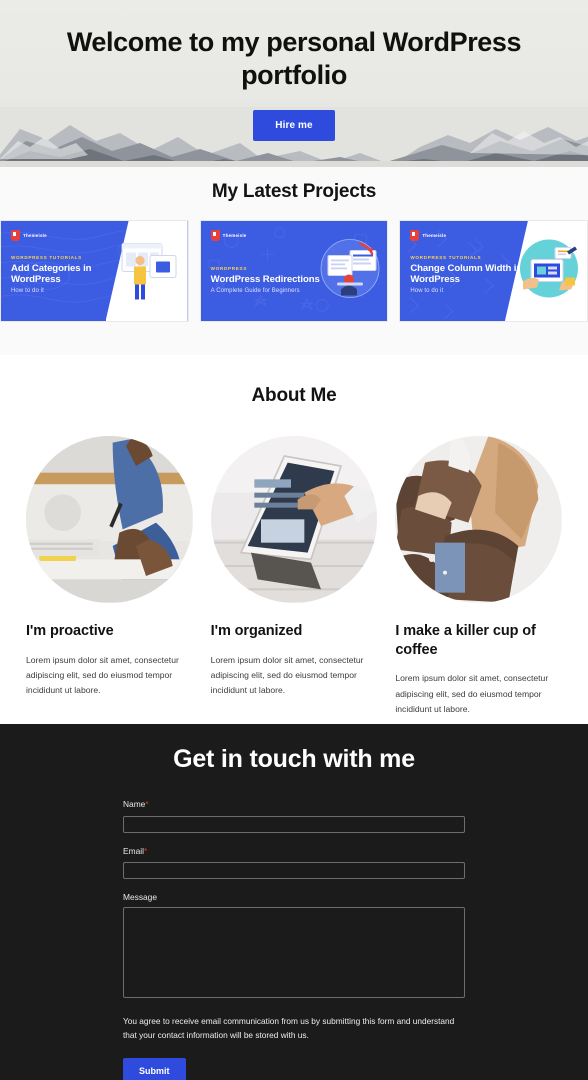 The height and width of the screenshot is (1080, 588). Describe the element at coordinates (466, 273) in the screenshot. I see `card-title: Change Column Width in WordPress` at that location.